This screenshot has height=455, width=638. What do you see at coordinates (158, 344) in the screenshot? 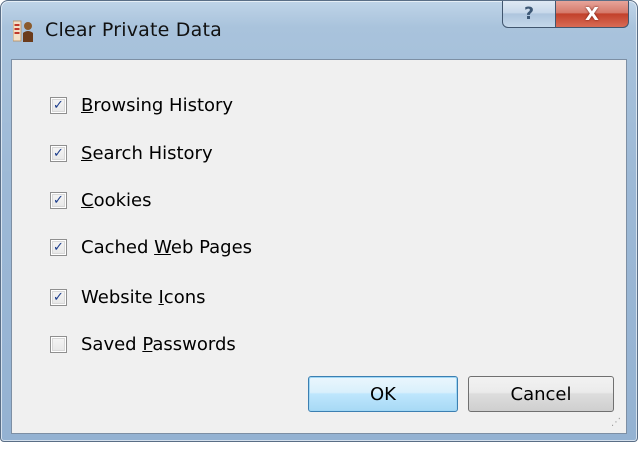
I see `option-label: Saved Passwords` at bounding box center [158, 344].